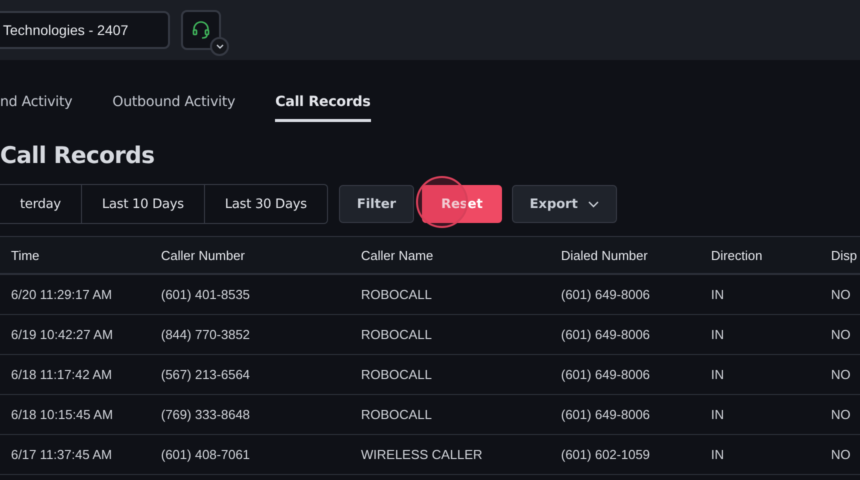  I want to click on date-range-button: Last 30 Days, so click(265, 204).